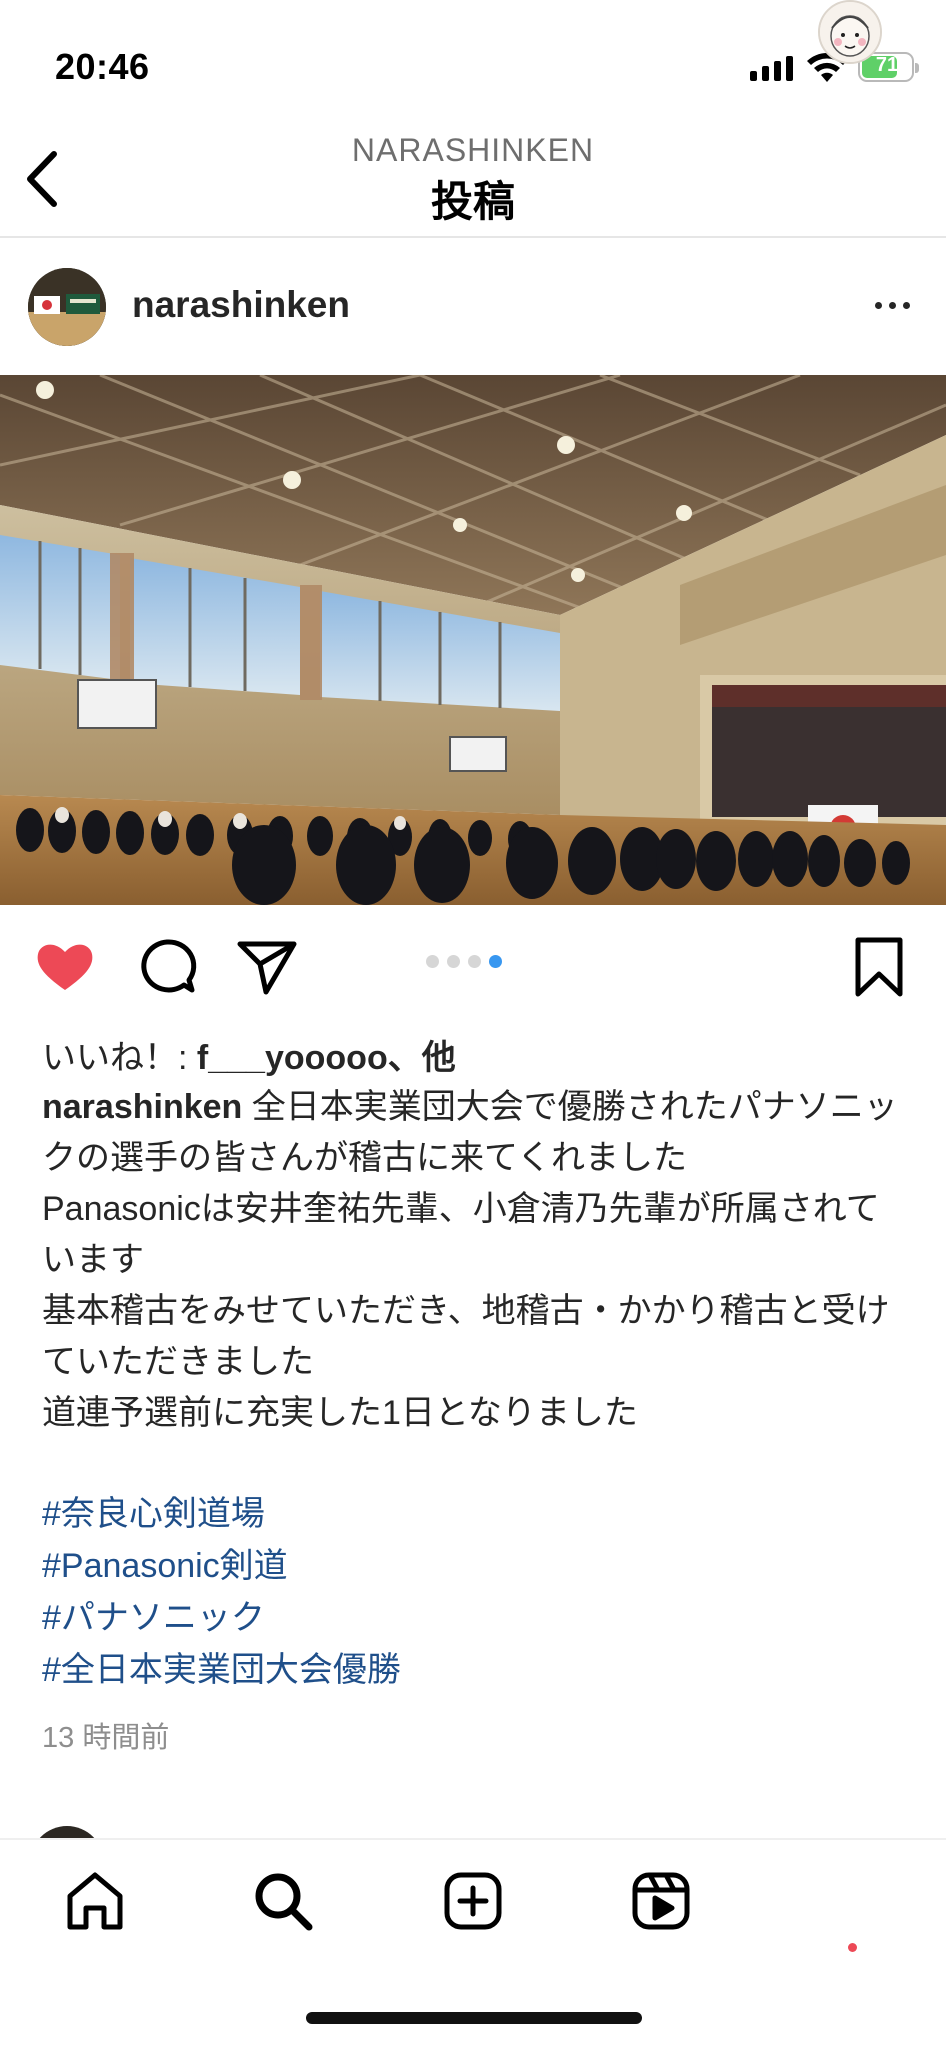 This screenshot has width=946, height=2050. Describe the element at coordinates (474, 2018) in the screenshot. I see `home-indicator` at that location.